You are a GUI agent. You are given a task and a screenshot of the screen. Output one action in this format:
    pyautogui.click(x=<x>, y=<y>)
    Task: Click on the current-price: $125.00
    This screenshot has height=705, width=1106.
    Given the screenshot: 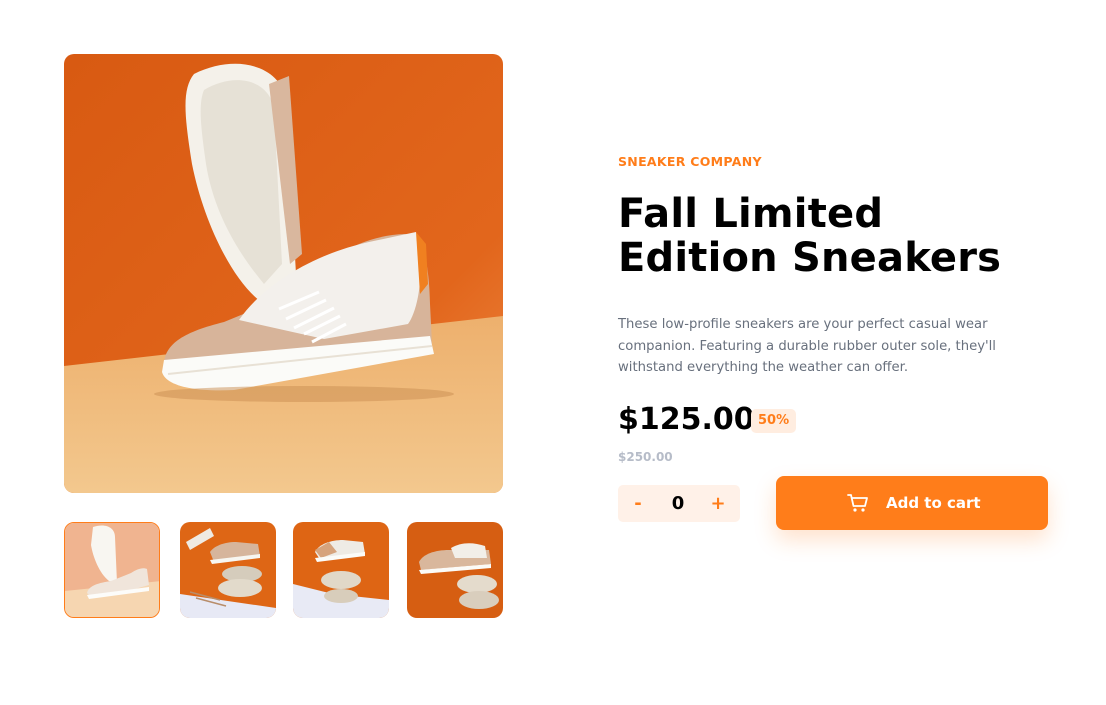 What is the action you would take?
    pyautogui.click(x=686, y=419)
    